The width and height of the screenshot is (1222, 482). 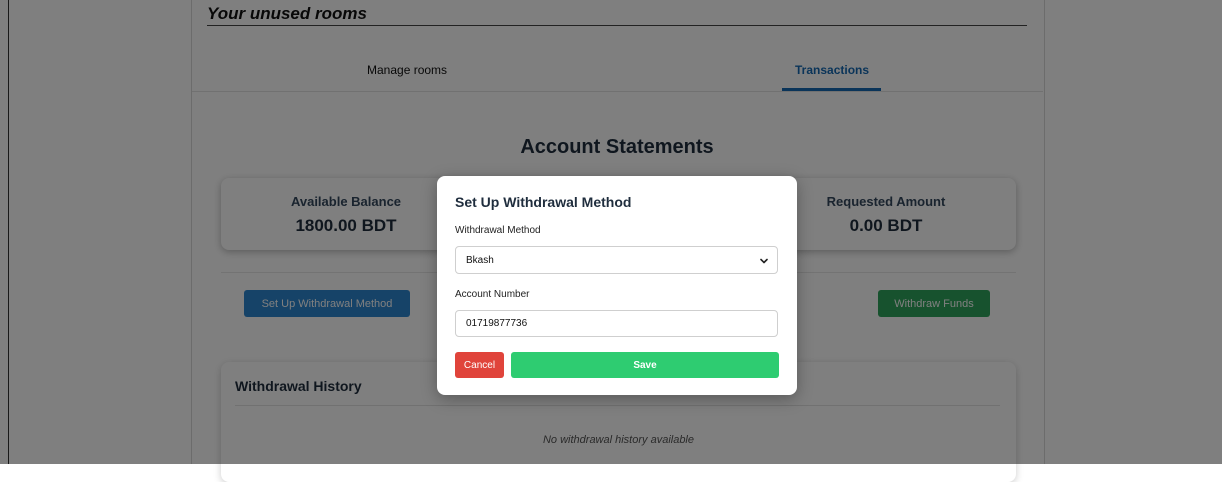 I want to click on chevron-down-icon, so click(x=764, y=261).